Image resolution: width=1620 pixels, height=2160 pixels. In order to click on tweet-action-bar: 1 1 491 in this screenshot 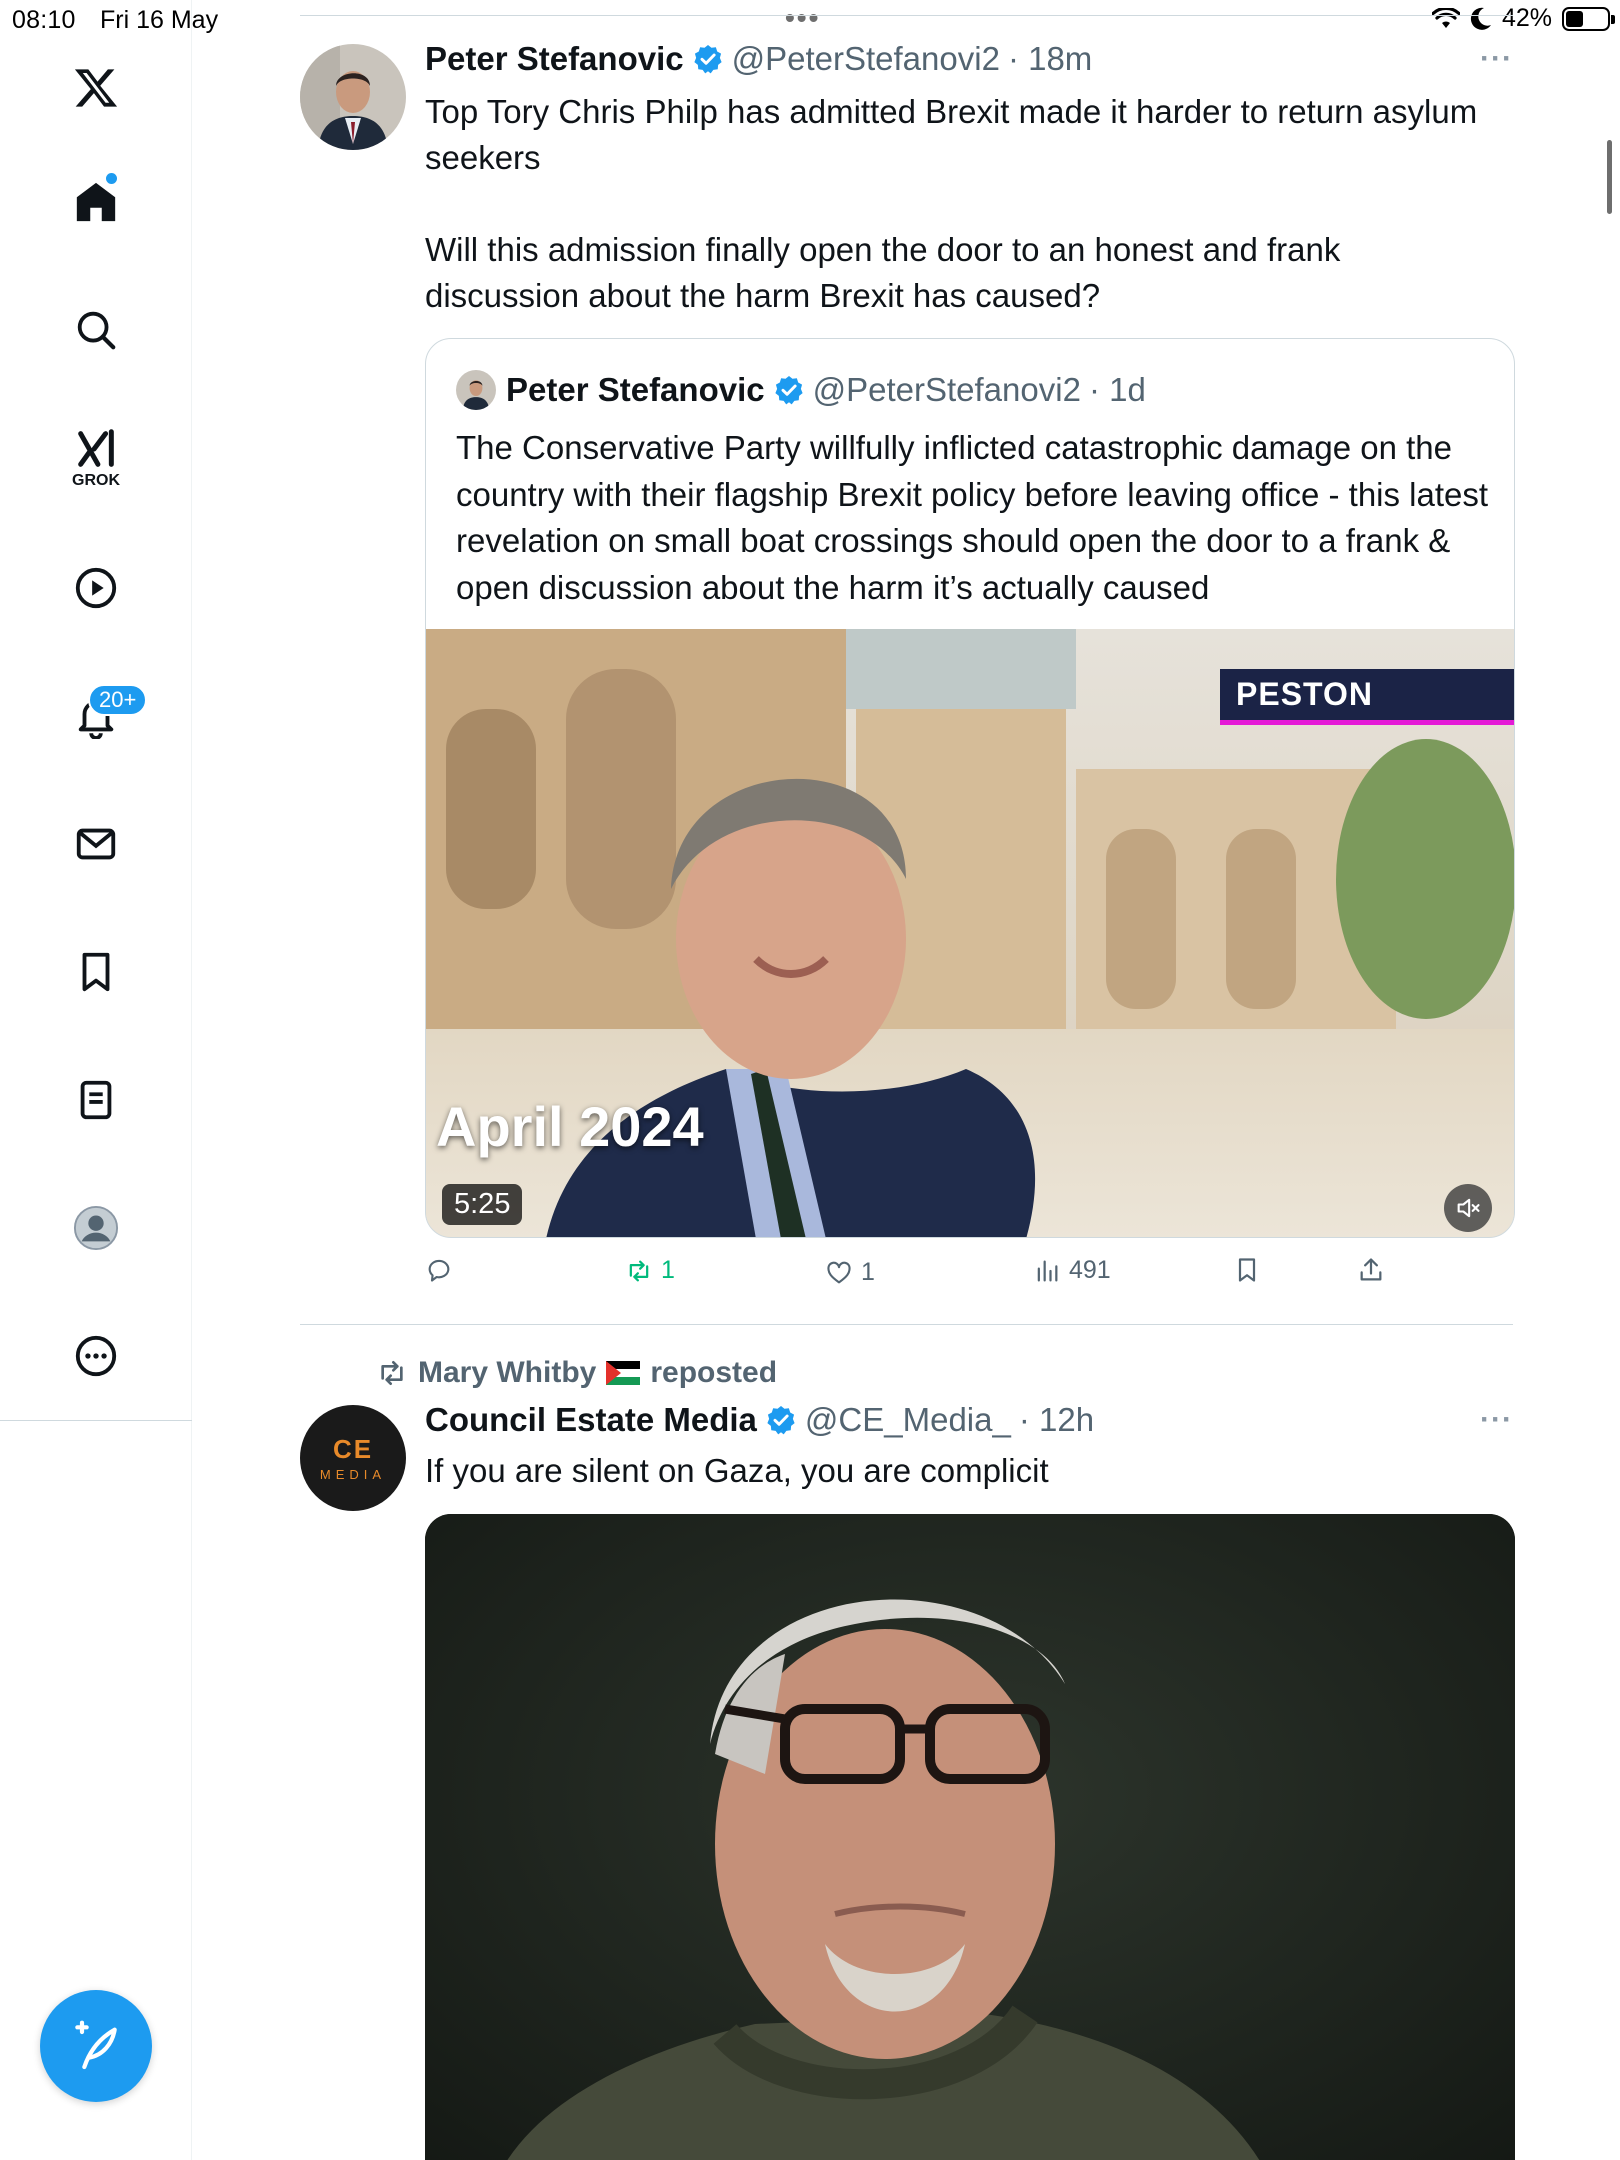, I will do `click(925, 1273)`.